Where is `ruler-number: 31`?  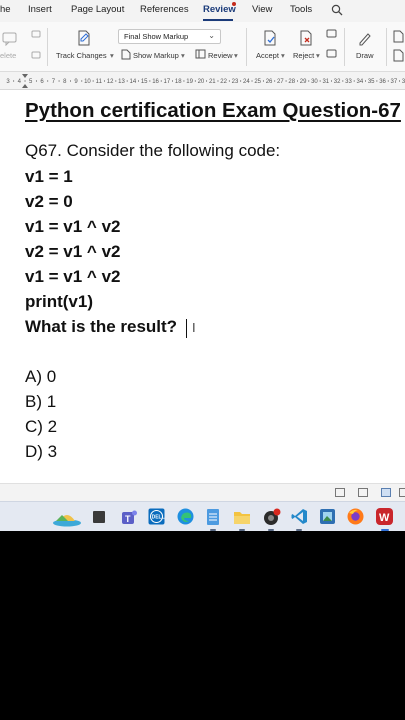
ruler-number: 31 is located at coordinates (325, 82).